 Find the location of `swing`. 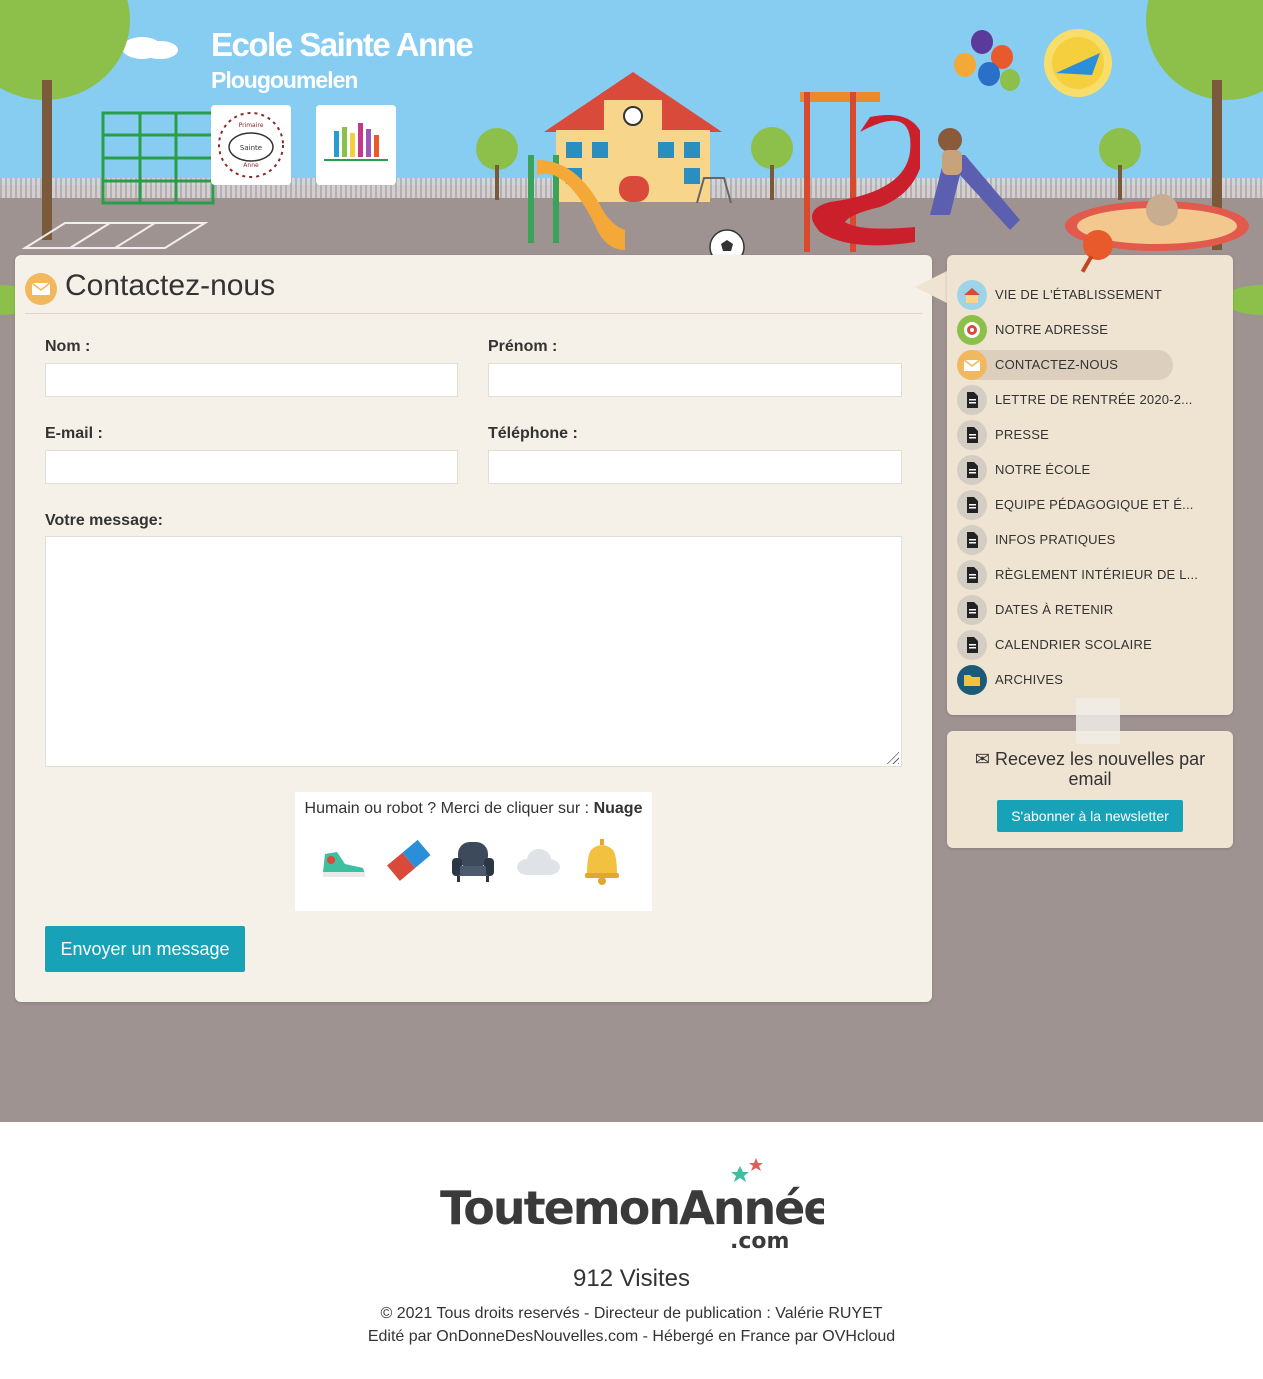

swing is located at coordinates (714, 190).